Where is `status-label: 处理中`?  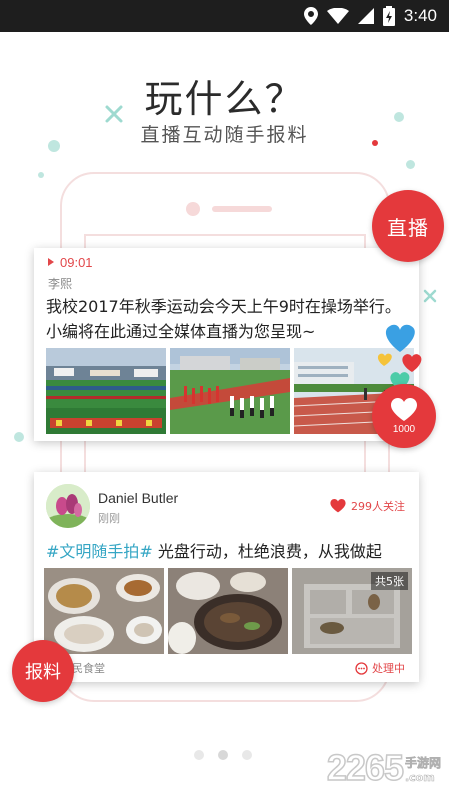 status-label: 处理中 is located at coordinates (388, 668).